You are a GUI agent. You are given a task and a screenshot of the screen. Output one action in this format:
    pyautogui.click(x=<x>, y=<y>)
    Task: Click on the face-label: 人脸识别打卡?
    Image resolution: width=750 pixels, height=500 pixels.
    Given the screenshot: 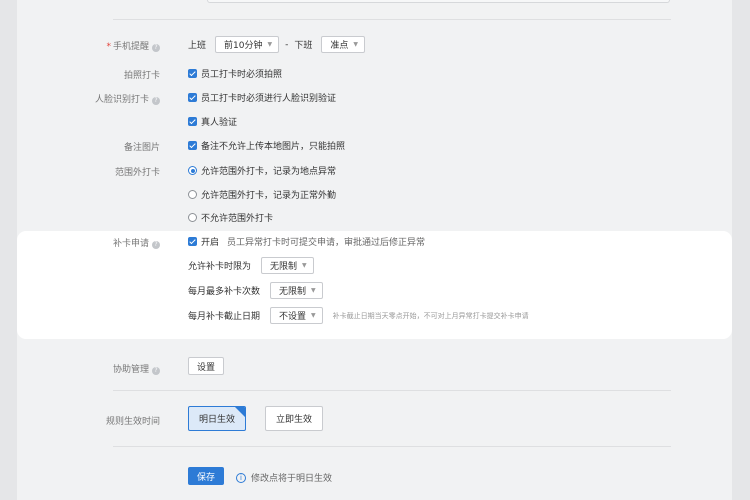 What is the action you would take?
    pyautogui.click(x=80, y=98)
    